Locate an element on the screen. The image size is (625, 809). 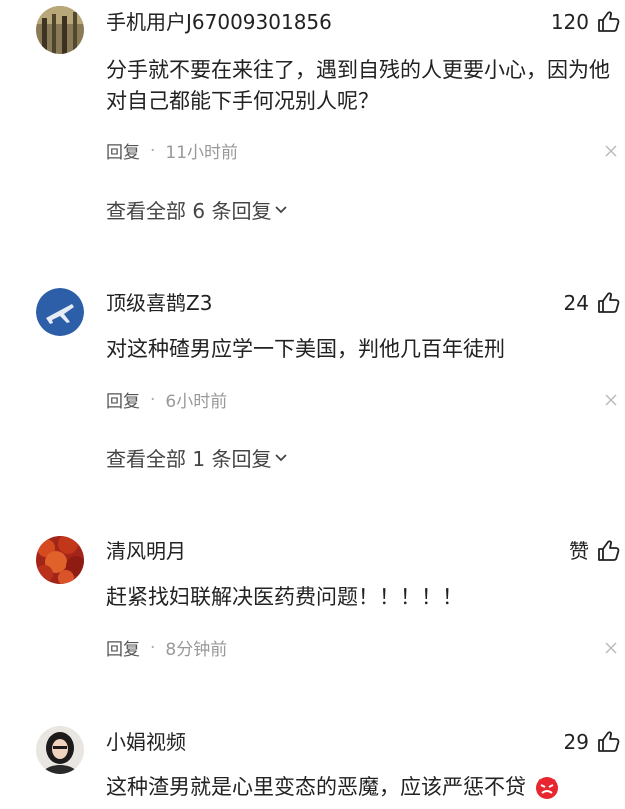
like-button: 29 is located at coordinates (592, 742).